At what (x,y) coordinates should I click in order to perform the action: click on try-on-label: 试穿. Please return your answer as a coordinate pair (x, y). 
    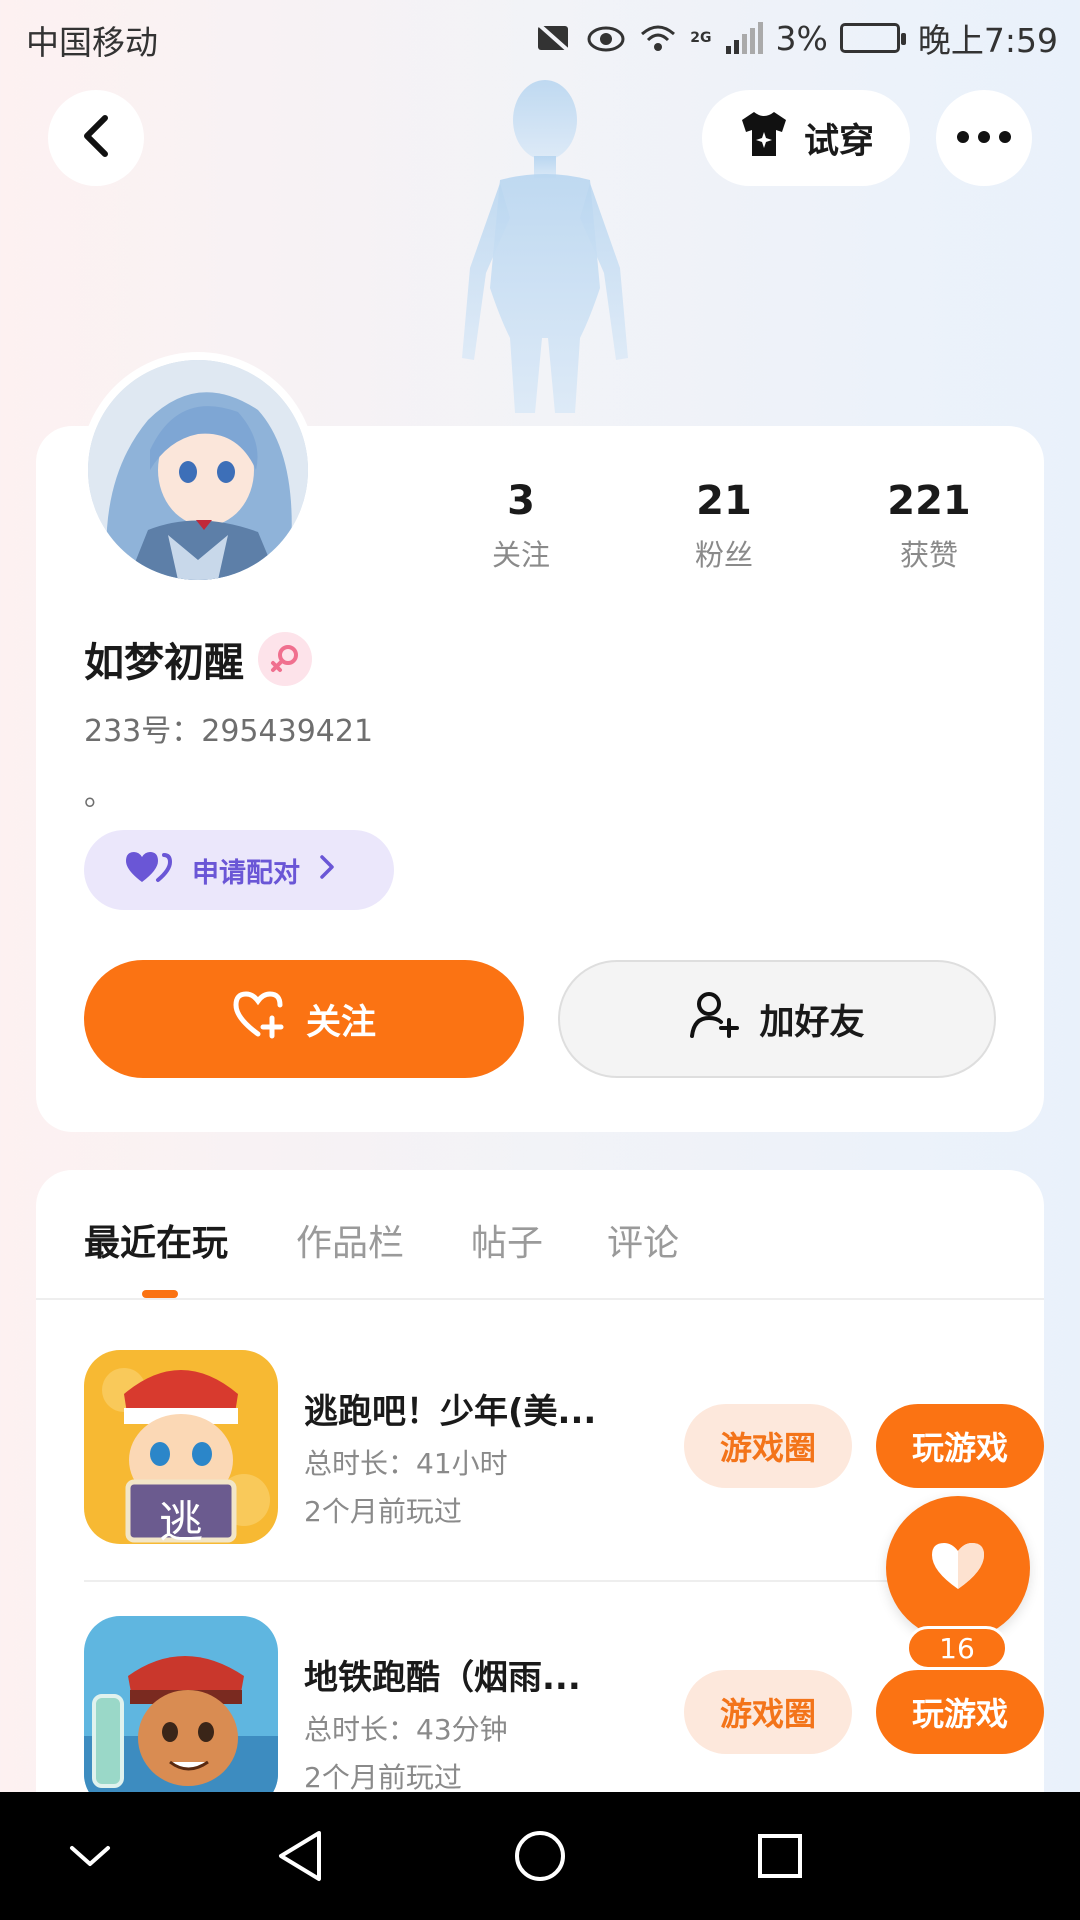
    Looking at the image, I should click on (838, 141).